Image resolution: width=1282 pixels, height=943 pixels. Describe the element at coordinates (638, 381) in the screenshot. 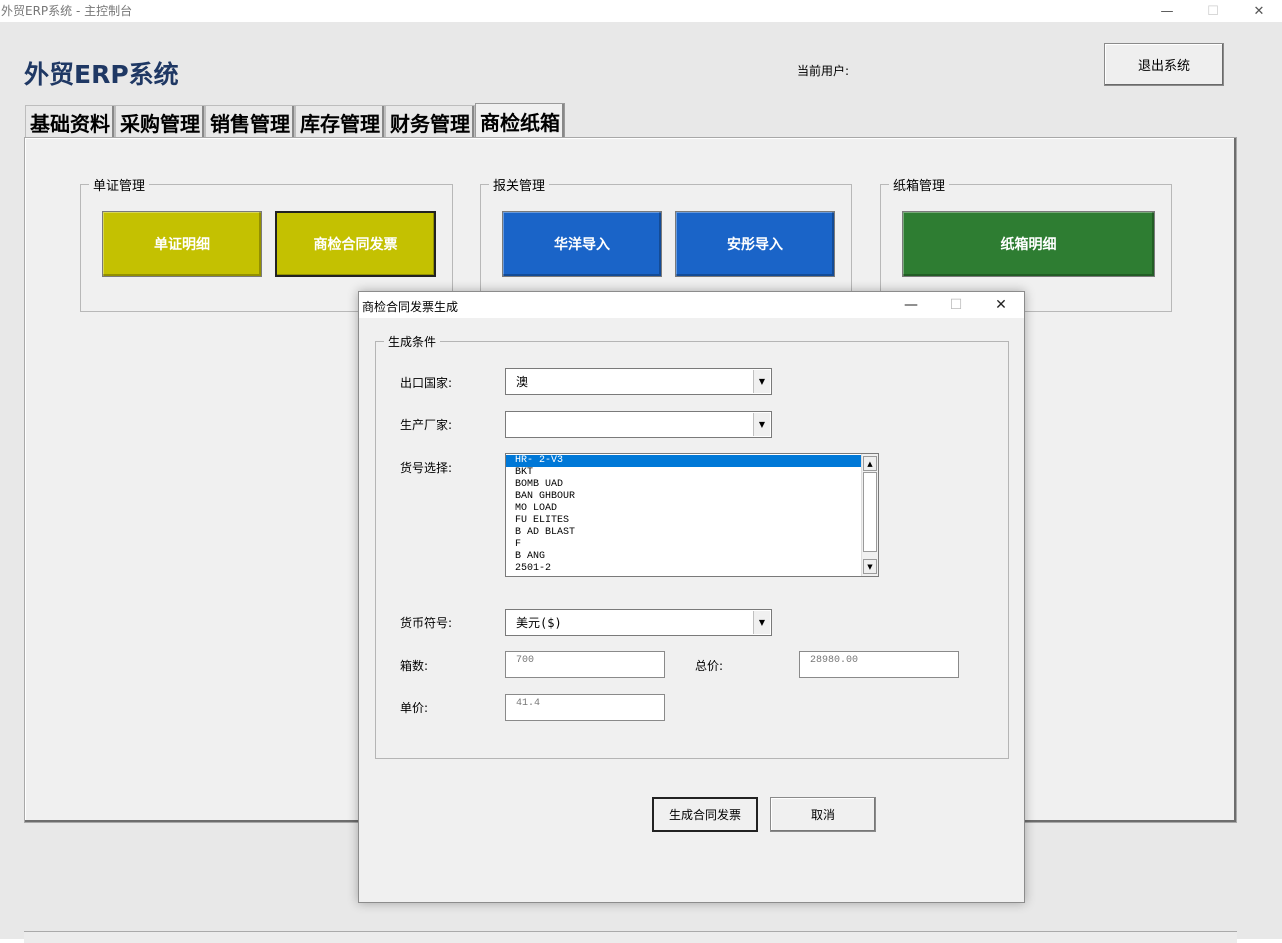

I see `export-country-select: 澳 ▼` at that location.